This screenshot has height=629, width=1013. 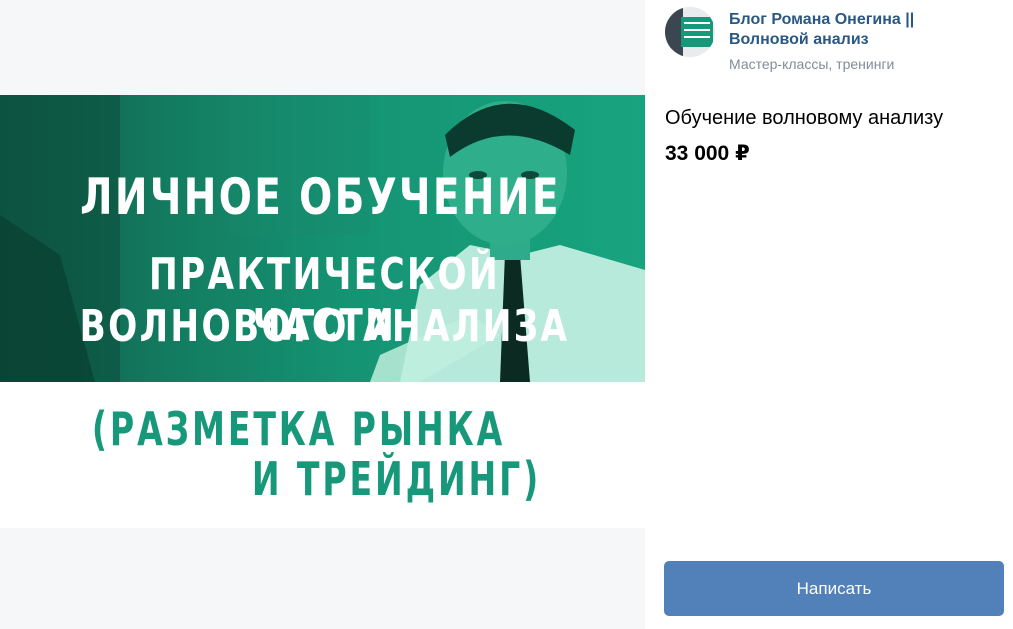 What do you see at coordinates (834, 588) in the screenshot?
I see `write-message-button: Написать` at bounding box center [834, 588].